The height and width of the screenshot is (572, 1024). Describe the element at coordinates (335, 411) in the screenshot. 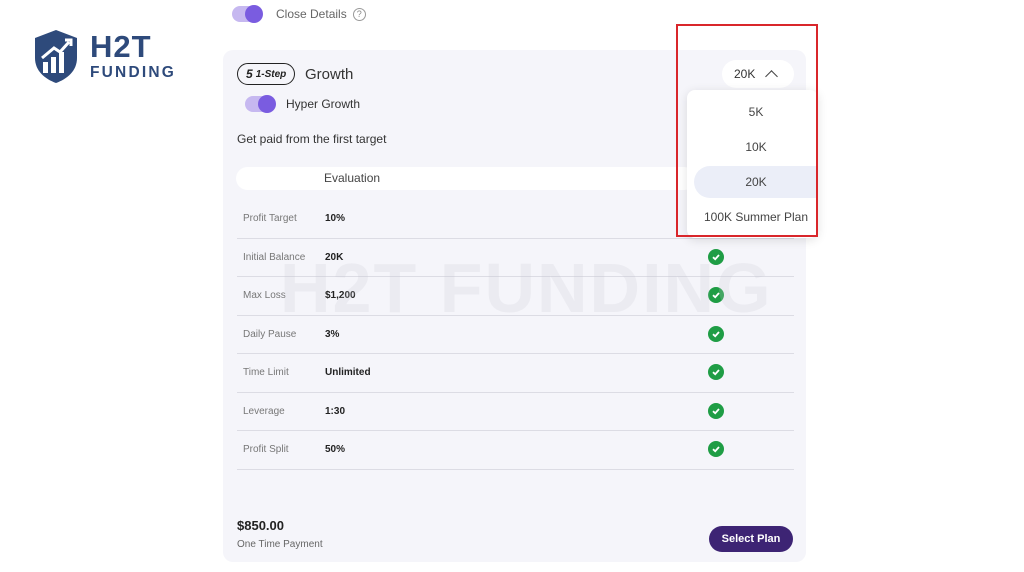

I see `row-value: 1:30` at that location.